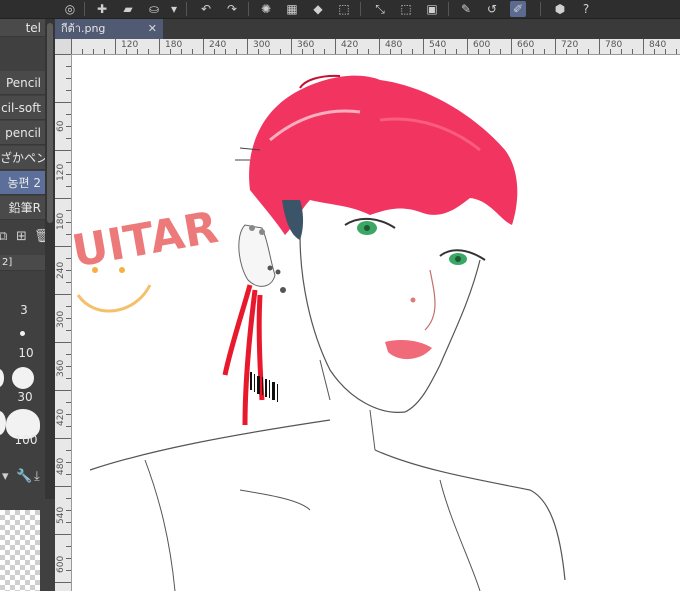 The width and height of the screenshot is (680, 591). What do you see at coordinates (26, 353) in the screenshot?
I see `brush-size-10: 10` at bounding box center [26, 353].